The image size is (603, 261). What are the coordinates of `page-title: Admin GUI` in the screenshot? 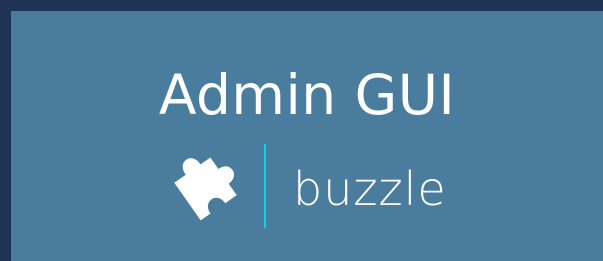 It's located at (307, 95).